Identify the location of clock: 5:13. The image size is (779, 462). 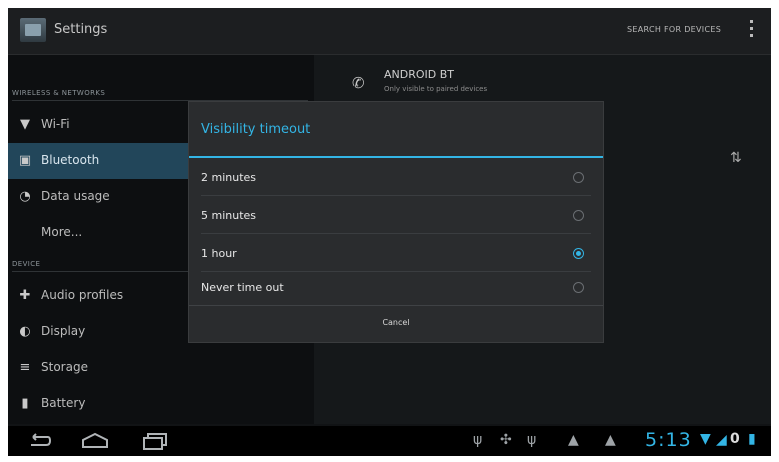
(668, 440).